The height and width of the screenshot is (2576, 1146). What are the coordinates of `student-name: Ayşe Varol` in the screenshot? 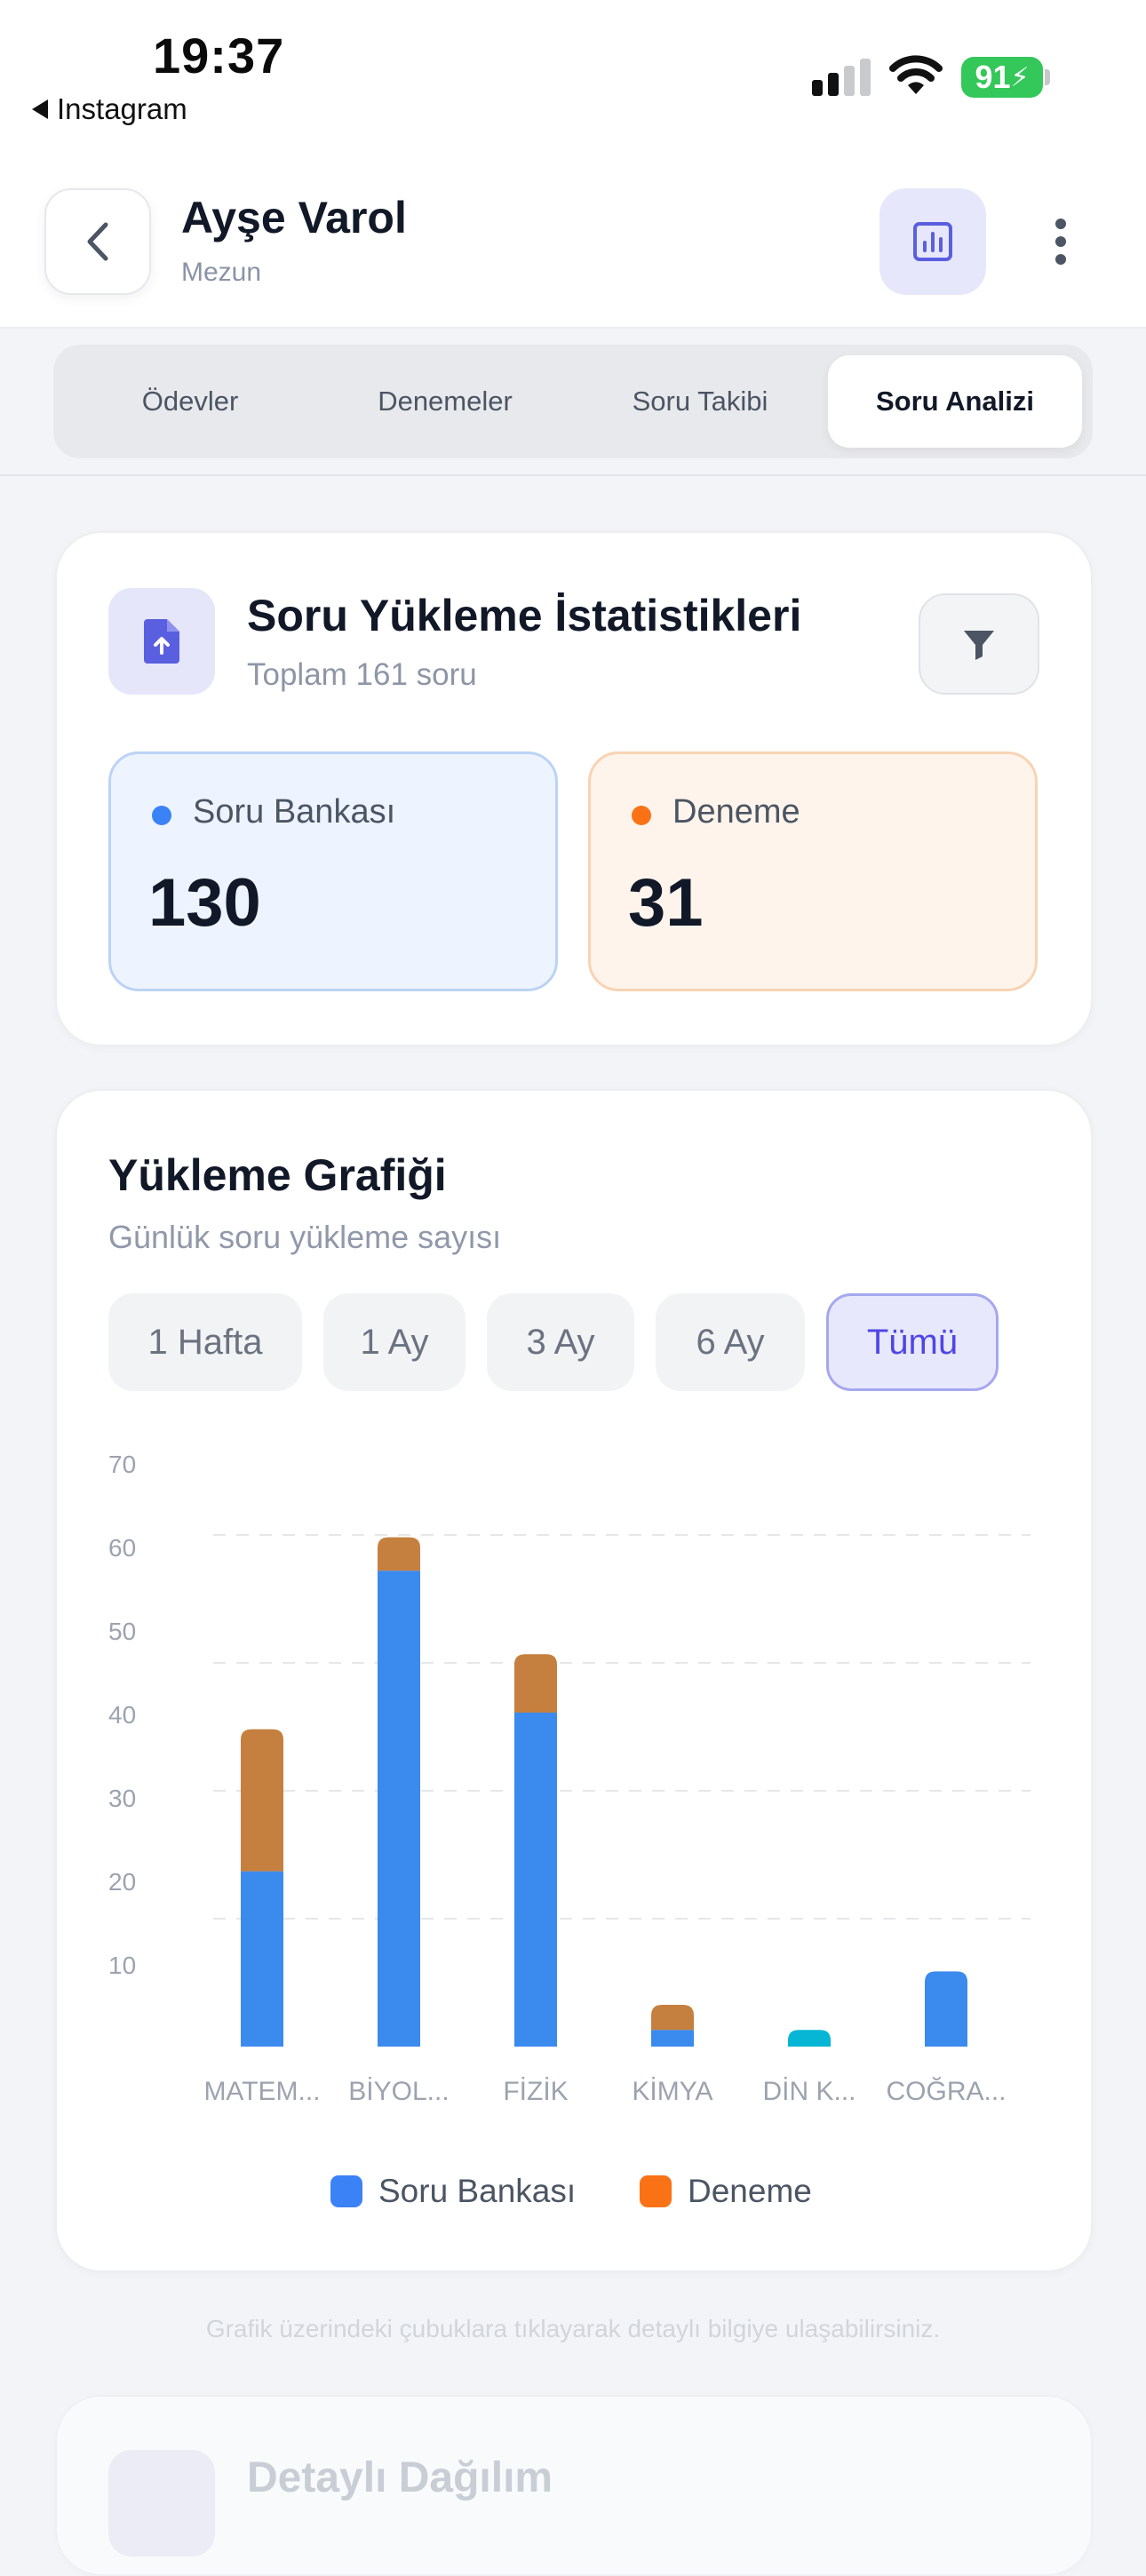 It's located at (294, 217).